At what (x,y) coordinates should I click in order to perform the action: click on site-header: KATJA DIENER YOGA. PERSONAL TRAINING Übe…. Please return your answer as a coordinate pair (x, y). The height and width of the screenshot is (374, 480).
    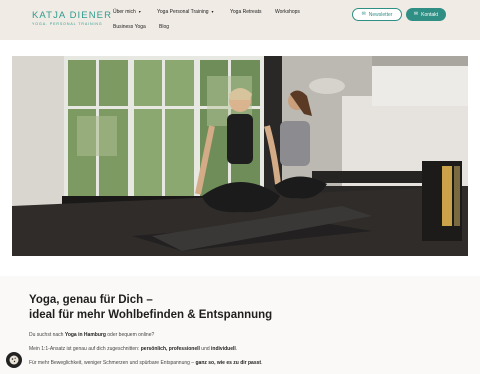
    Looking at the image, I should click on (240, 20).